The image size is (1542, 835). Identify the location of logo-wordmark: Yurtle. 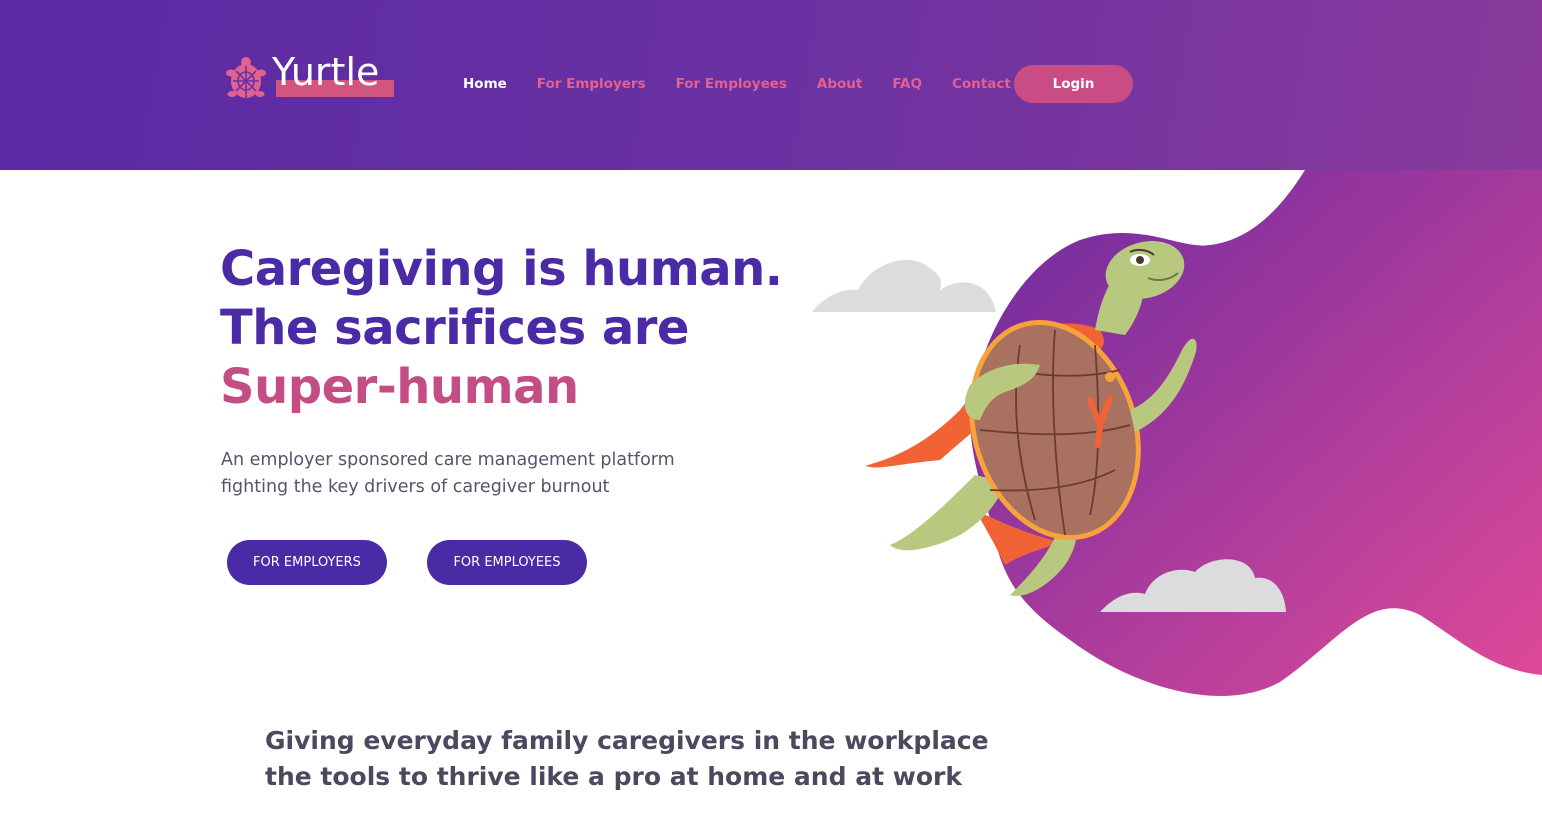
(326, 72).